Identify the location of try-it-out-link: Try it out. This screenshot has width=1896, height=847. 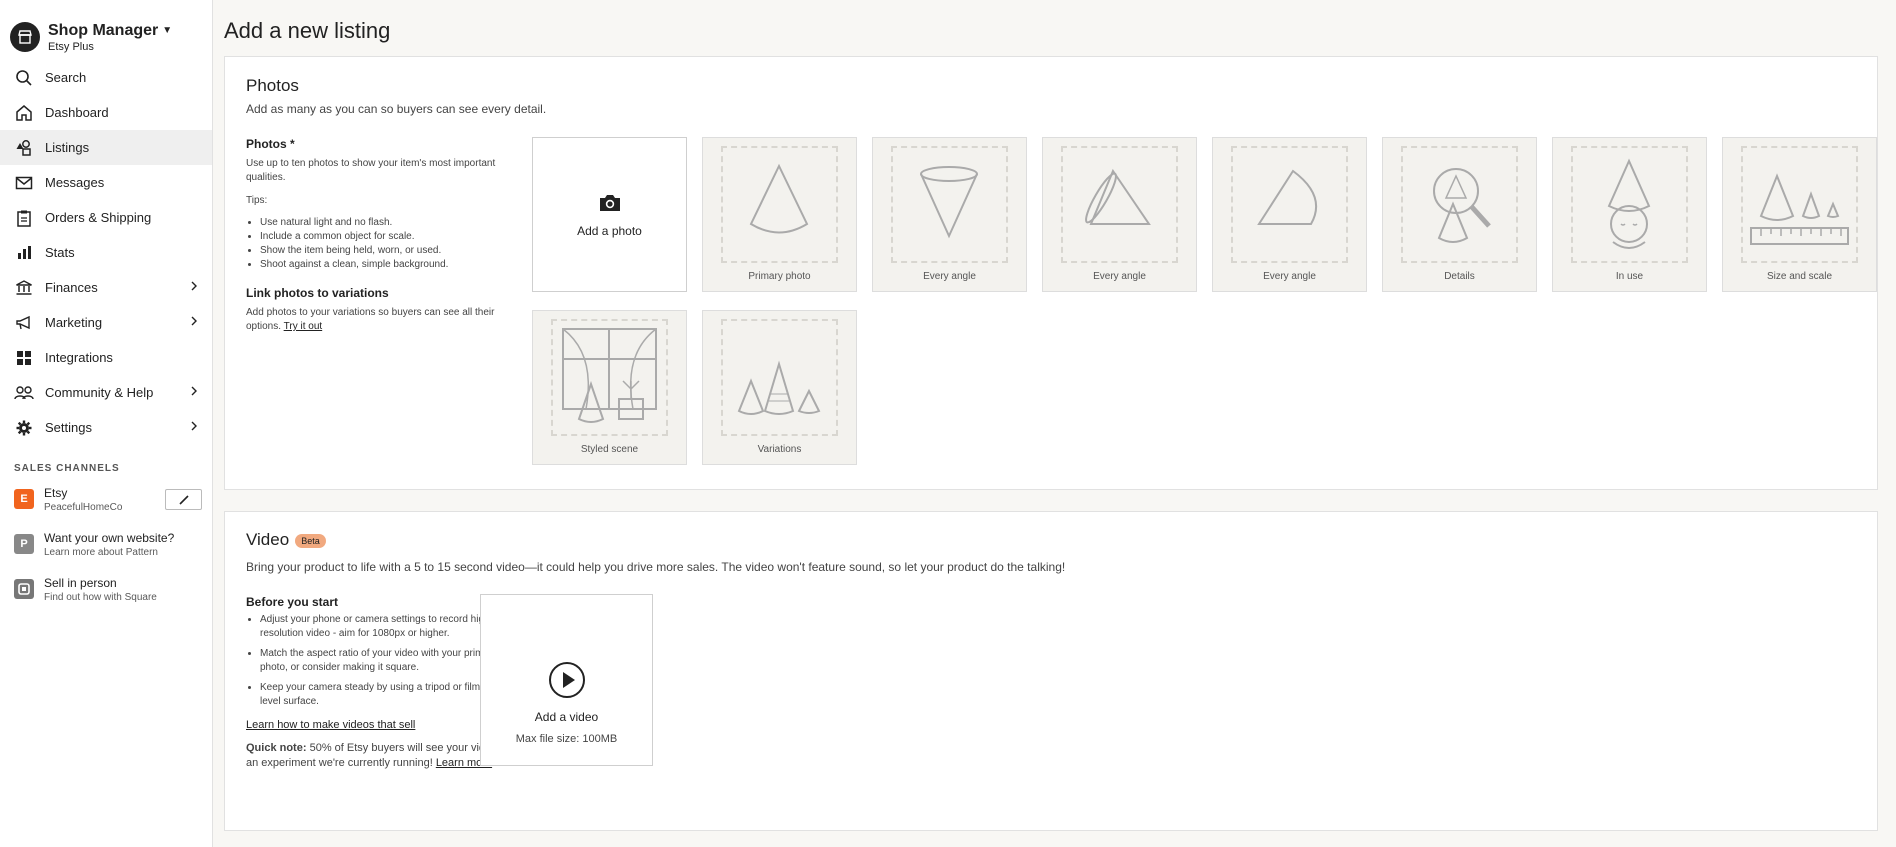
(303, 326).